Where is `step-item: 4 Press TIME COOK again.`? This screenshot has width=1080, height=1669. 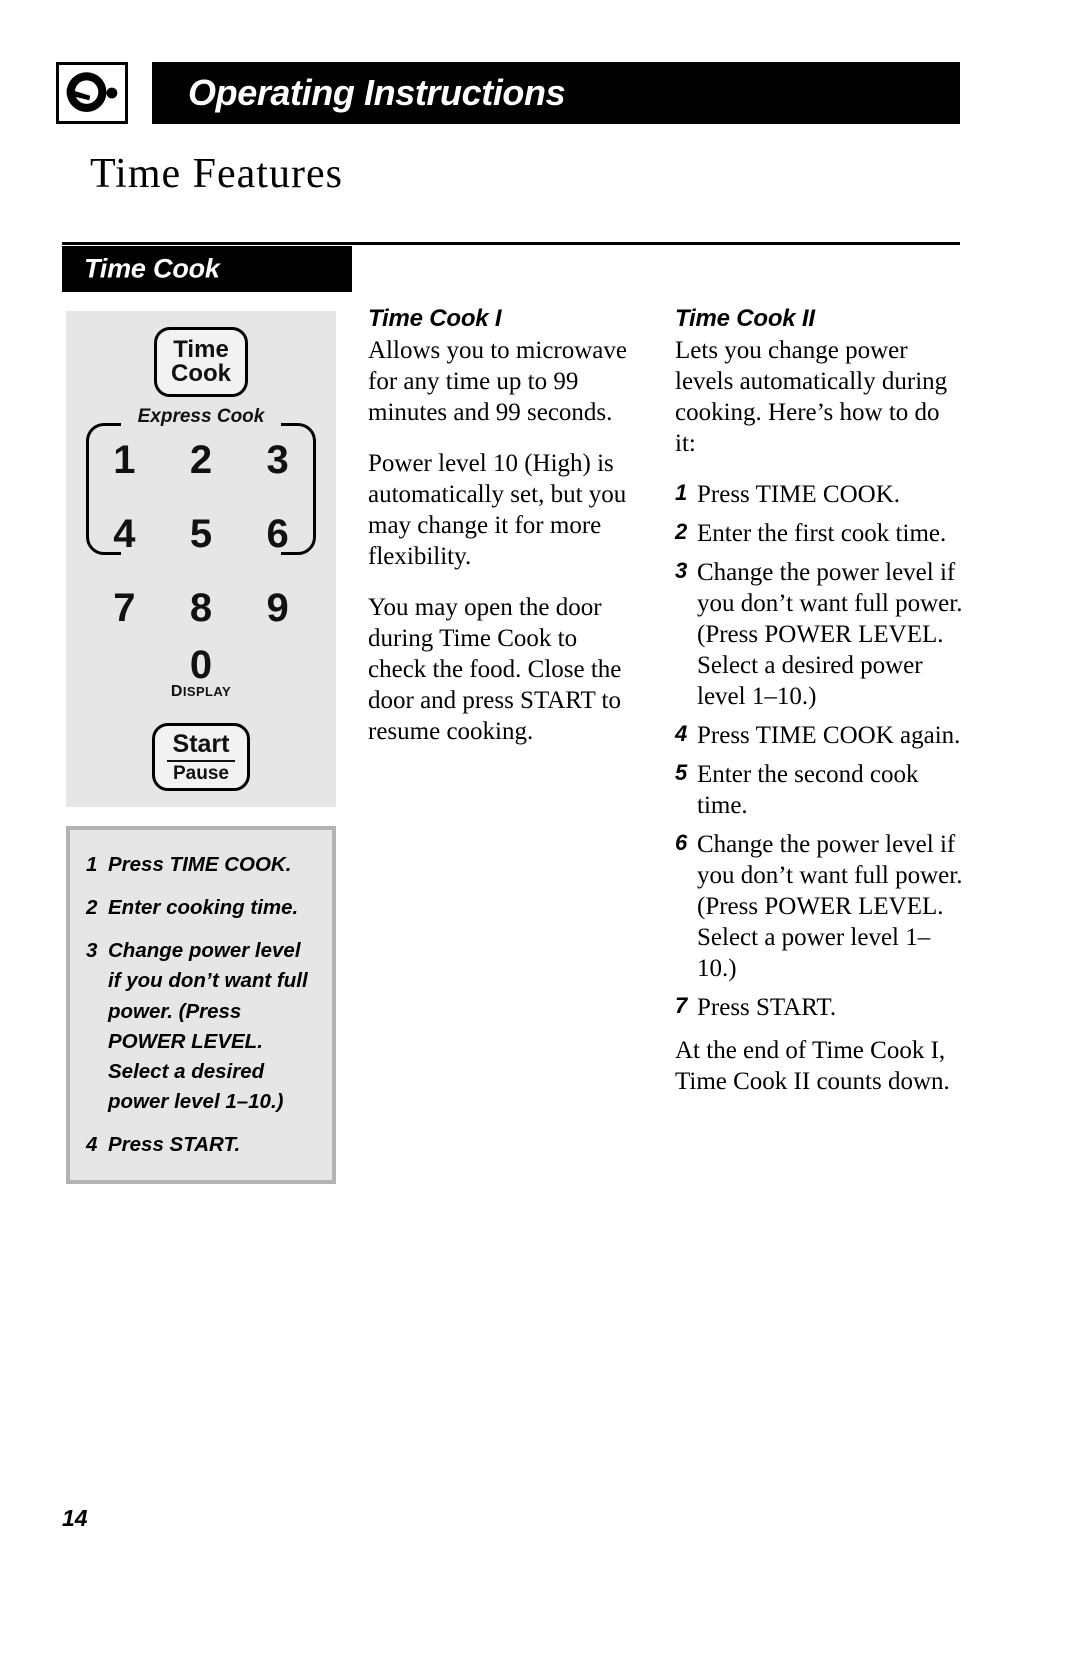 step-item: 4 Press TIME COOK again. is located at coordinates (819, 735).